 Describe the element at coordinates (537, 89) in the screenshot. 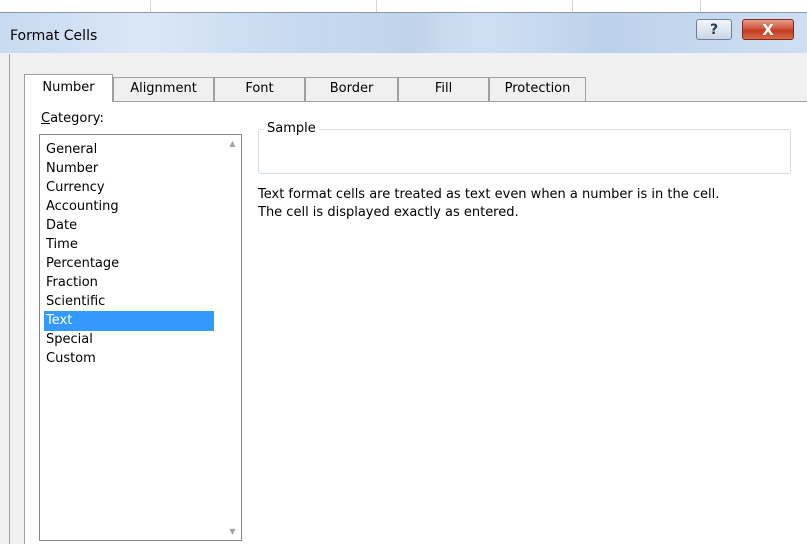

I see `tab-protection: Protection` at that location.